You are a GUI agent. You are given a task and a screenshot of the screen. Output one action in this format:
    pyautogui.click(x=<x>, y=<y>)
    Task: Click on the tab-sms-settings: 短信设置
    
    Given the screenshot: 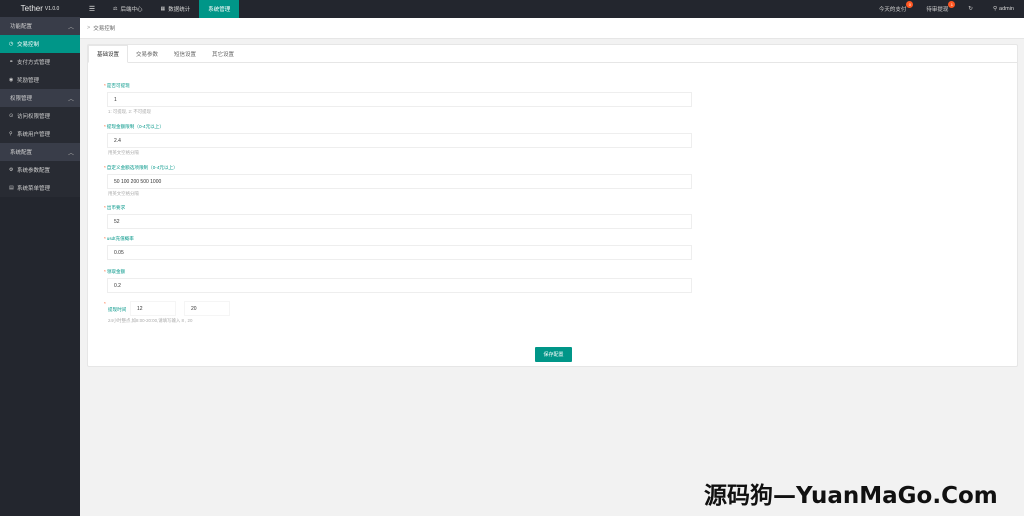 What is the action you would take?
    pyautogui.click(x=185, y=54)
    